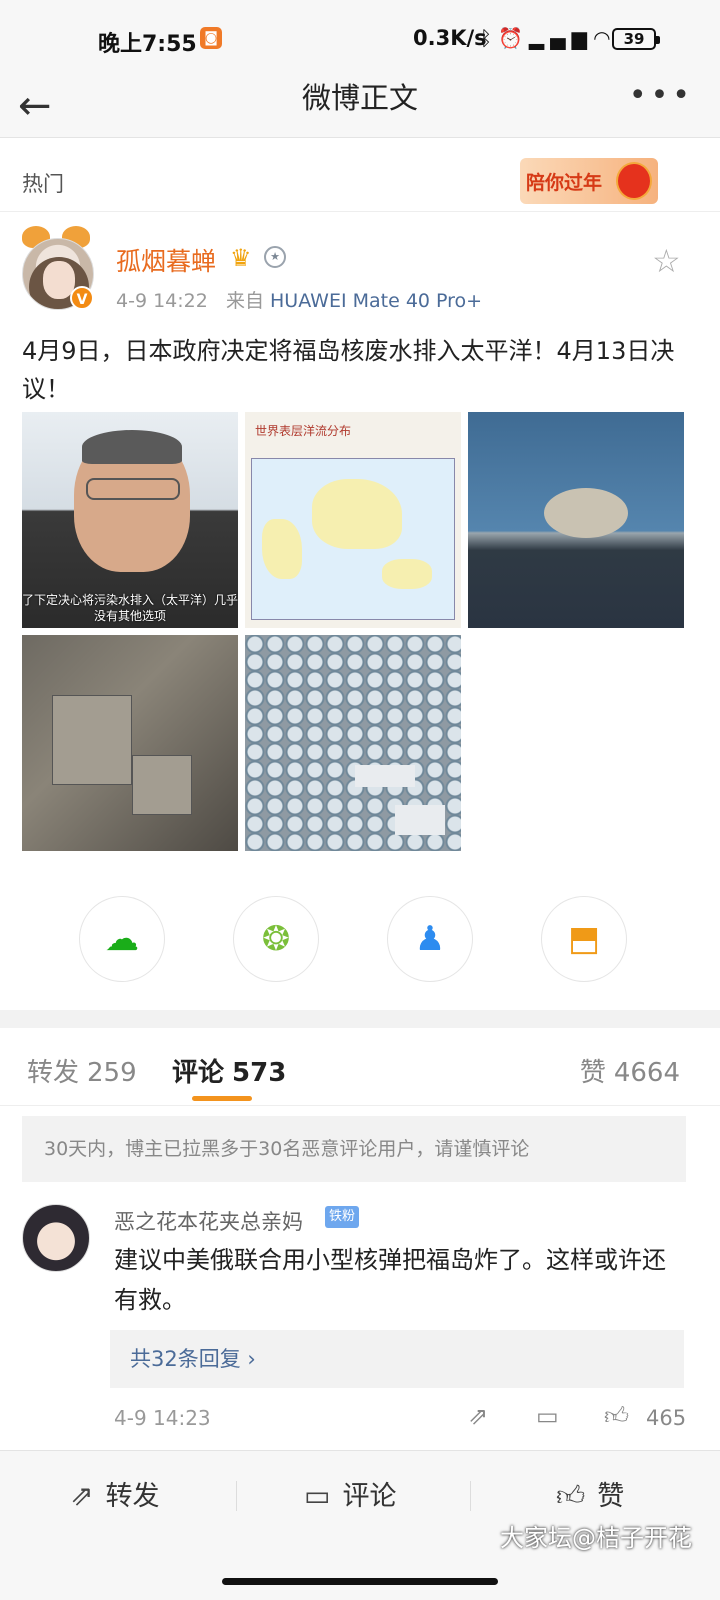 The width and height of the screenshot is (720, 1600). What do you see at coordinates (616, 1416) in the screenshot?
I see `comment-like-icon: 👍︎` at bounding box center [616, 1416].